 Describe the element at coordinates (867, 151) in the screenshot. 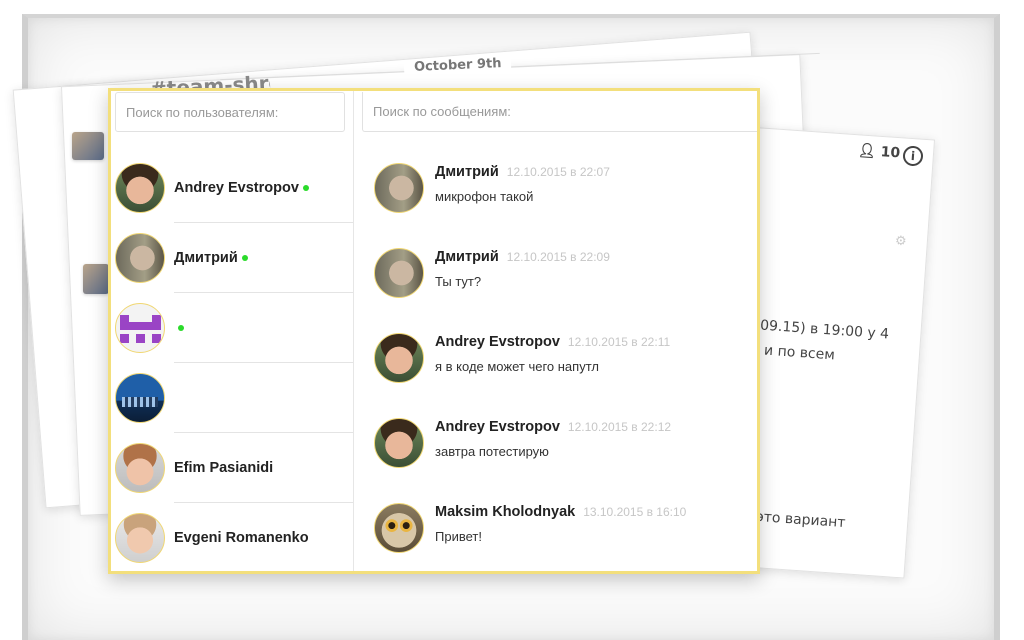

I see `user-icon: 👤︎` at that location.